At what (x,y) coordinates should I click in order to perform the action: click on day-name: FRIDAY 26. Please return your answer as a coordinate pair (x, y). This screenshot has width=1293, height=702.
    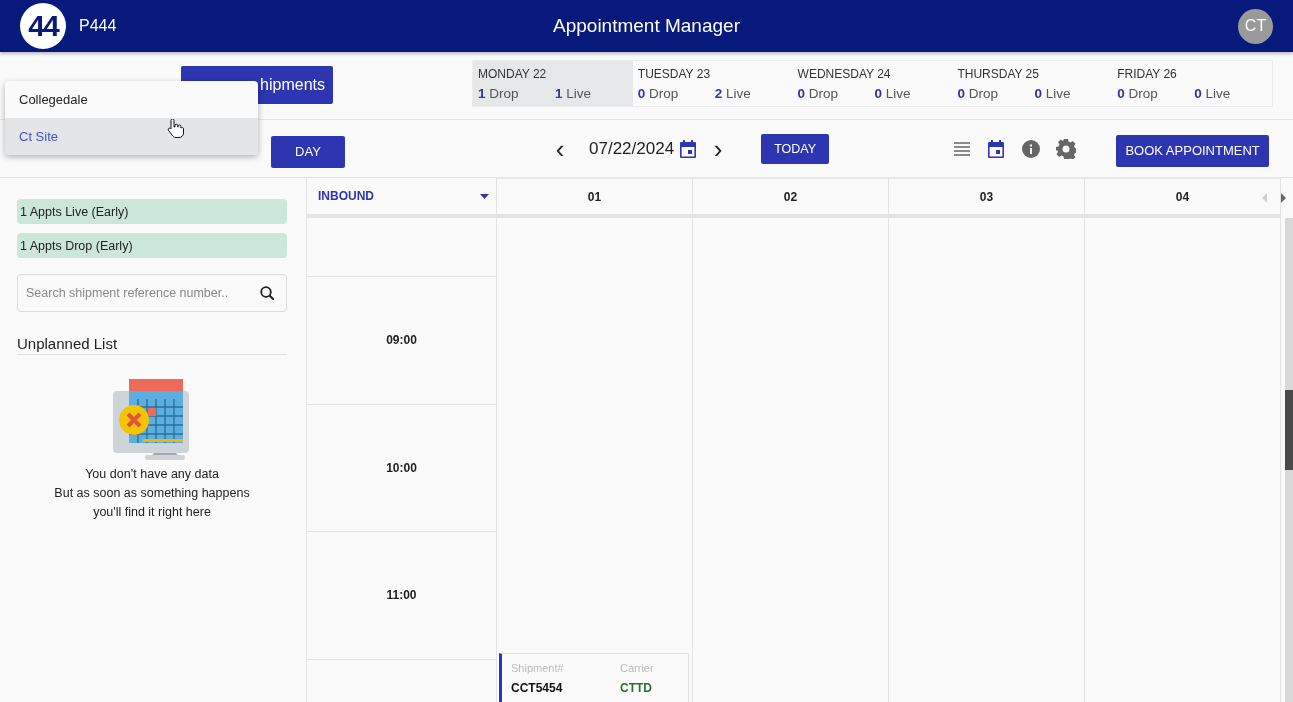
    Looking at the image, I should click on (1147, 74).